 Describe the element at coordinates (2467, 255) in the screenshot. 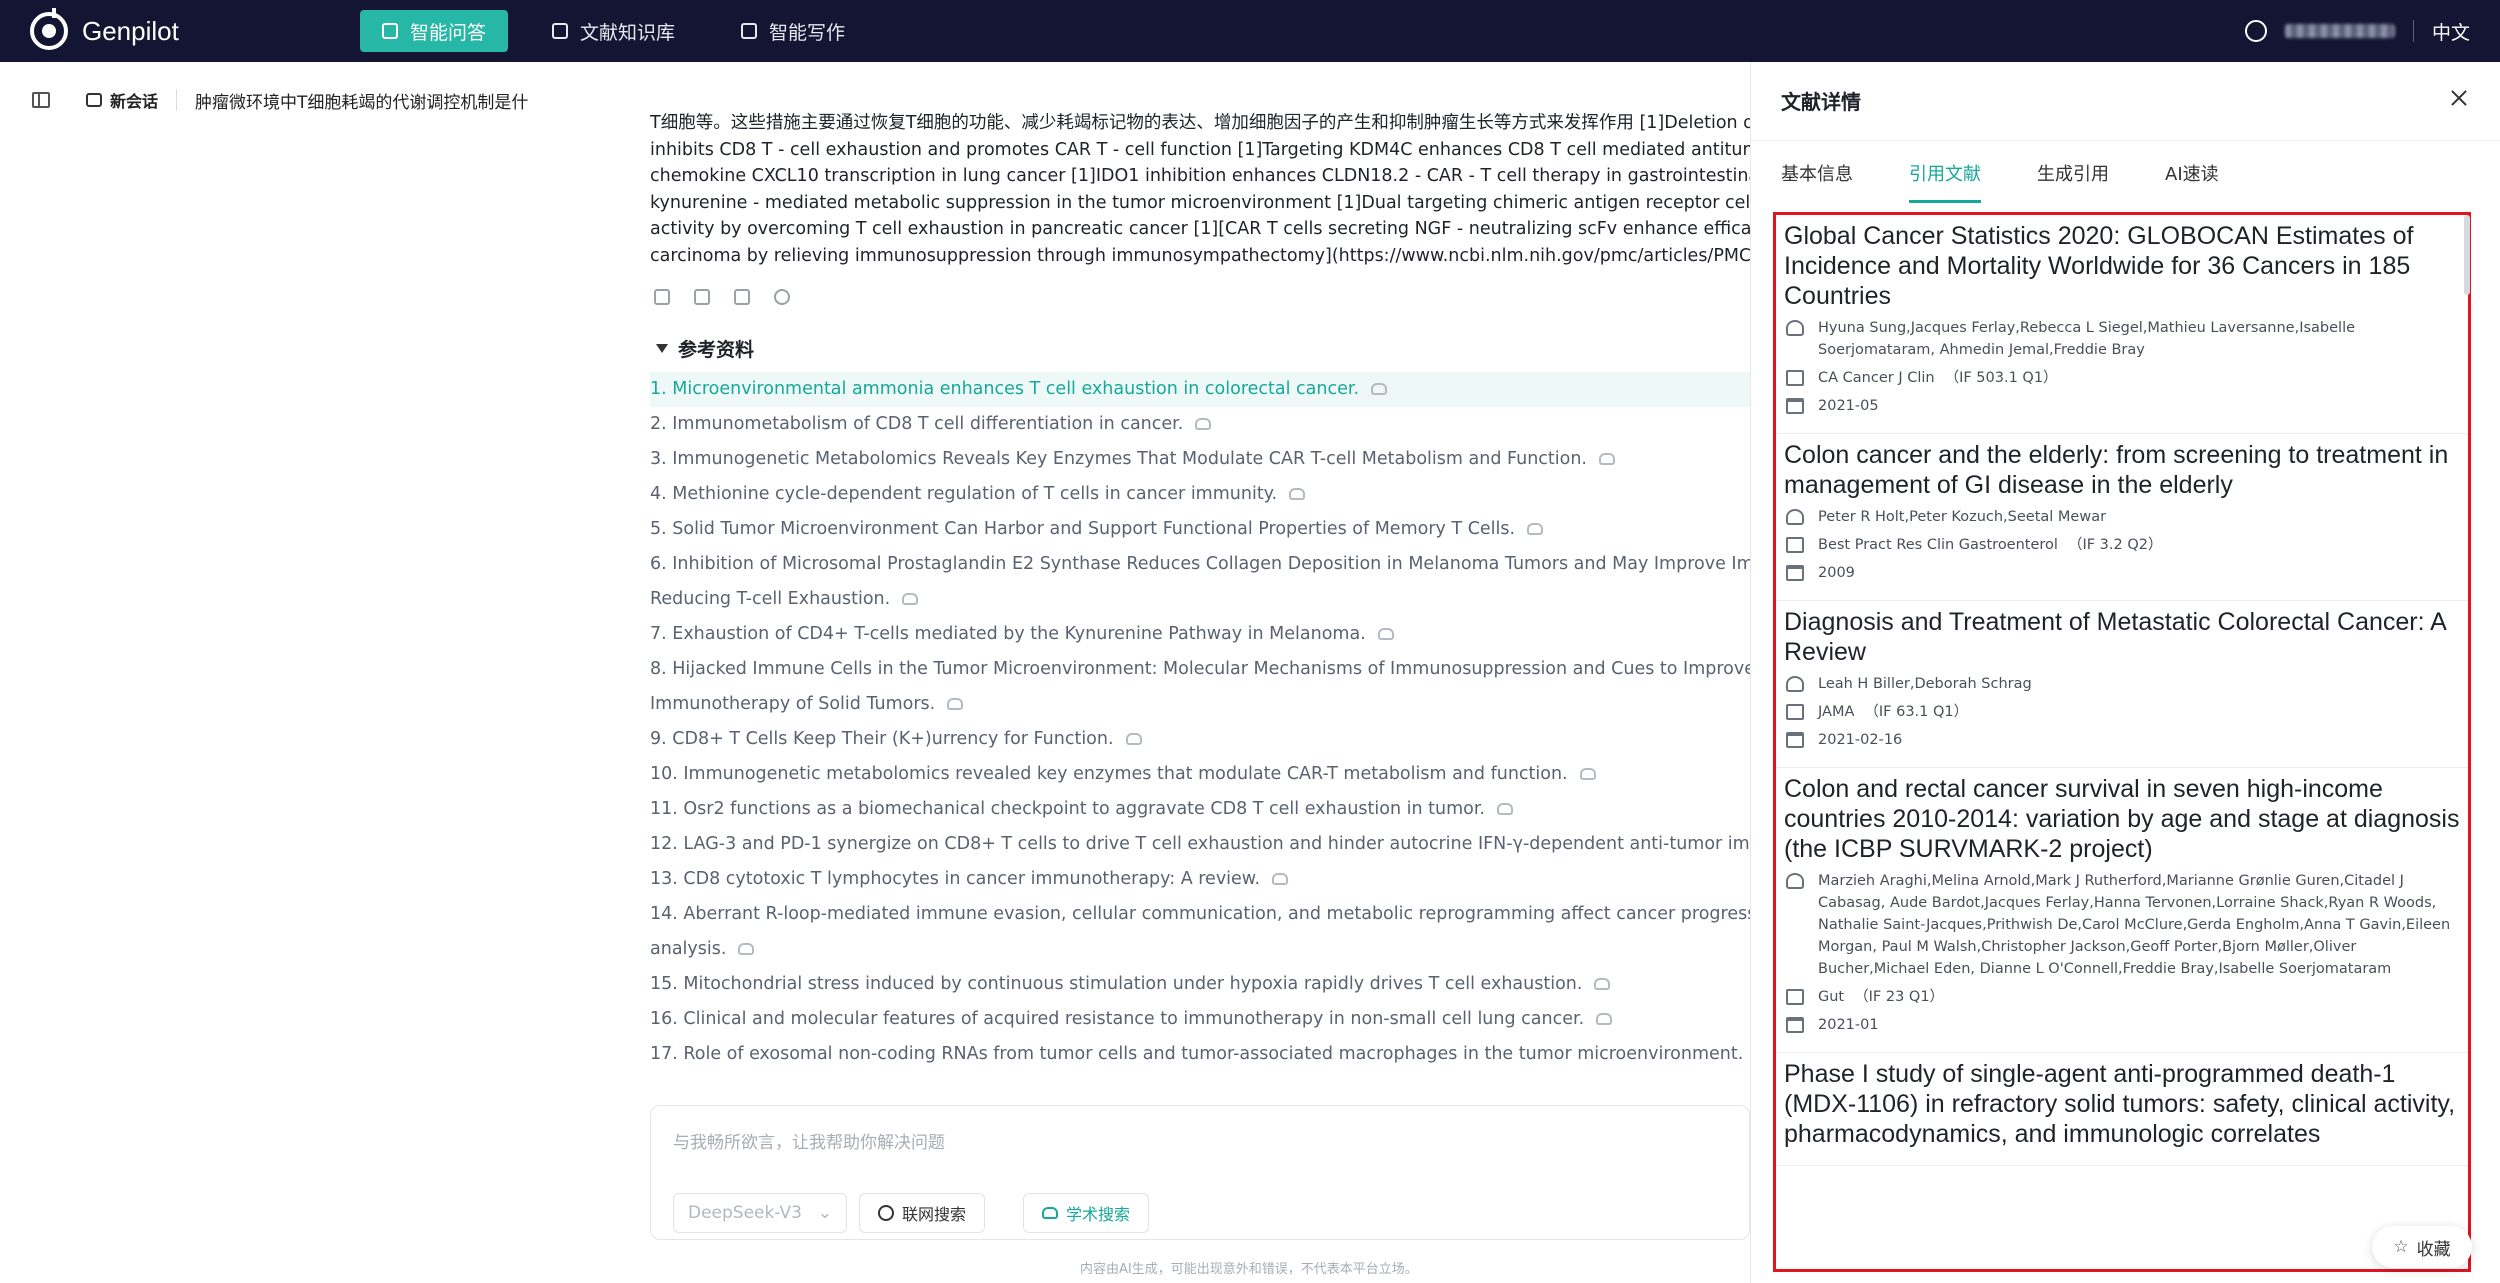

I see `panel-scrollbar` at that location.